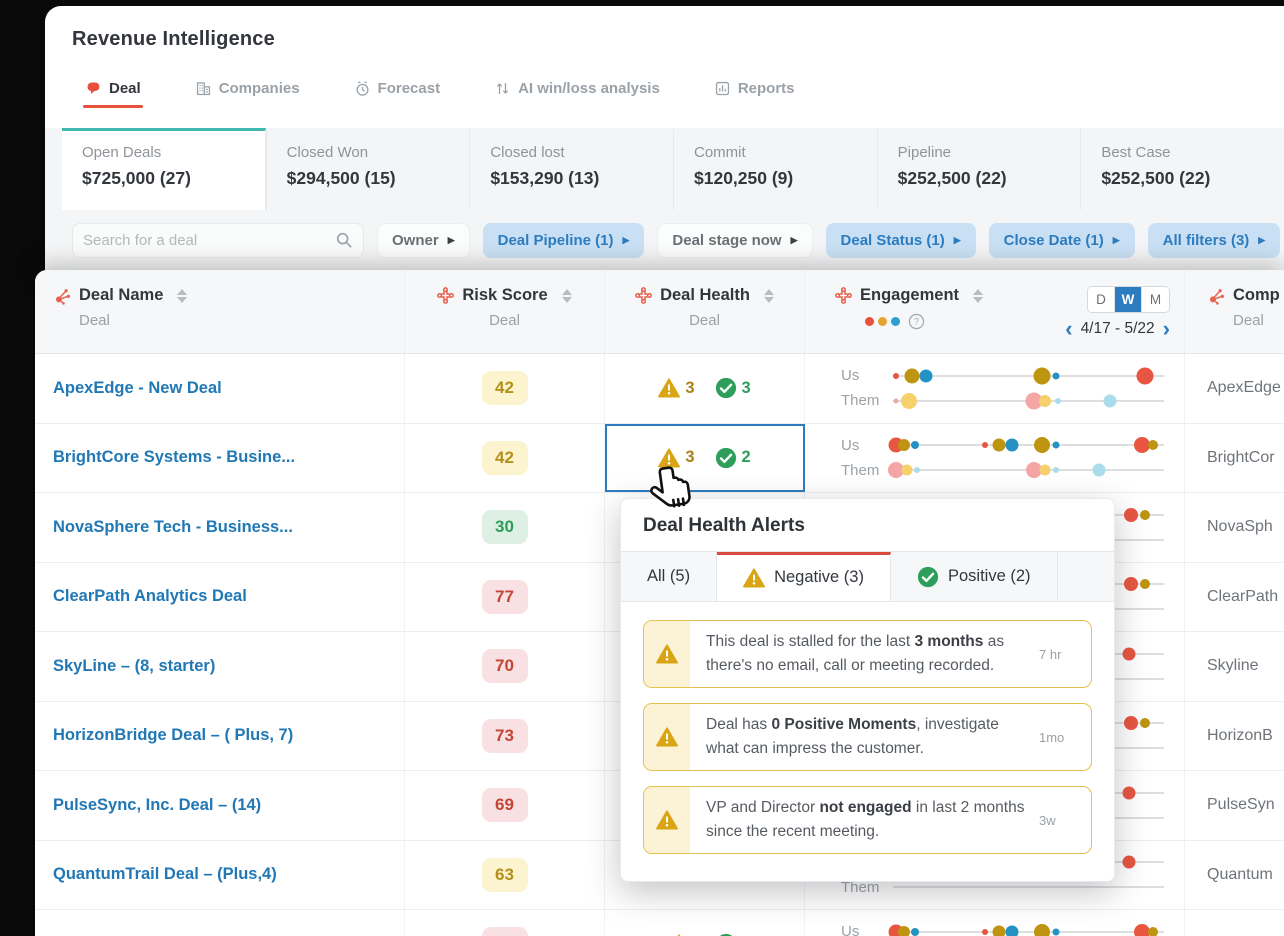 Image resolution: width=1284 pixels, height=936 pixels. I want to click on deal-name-link: ApexEdge - New Deal, so click(137, 388).